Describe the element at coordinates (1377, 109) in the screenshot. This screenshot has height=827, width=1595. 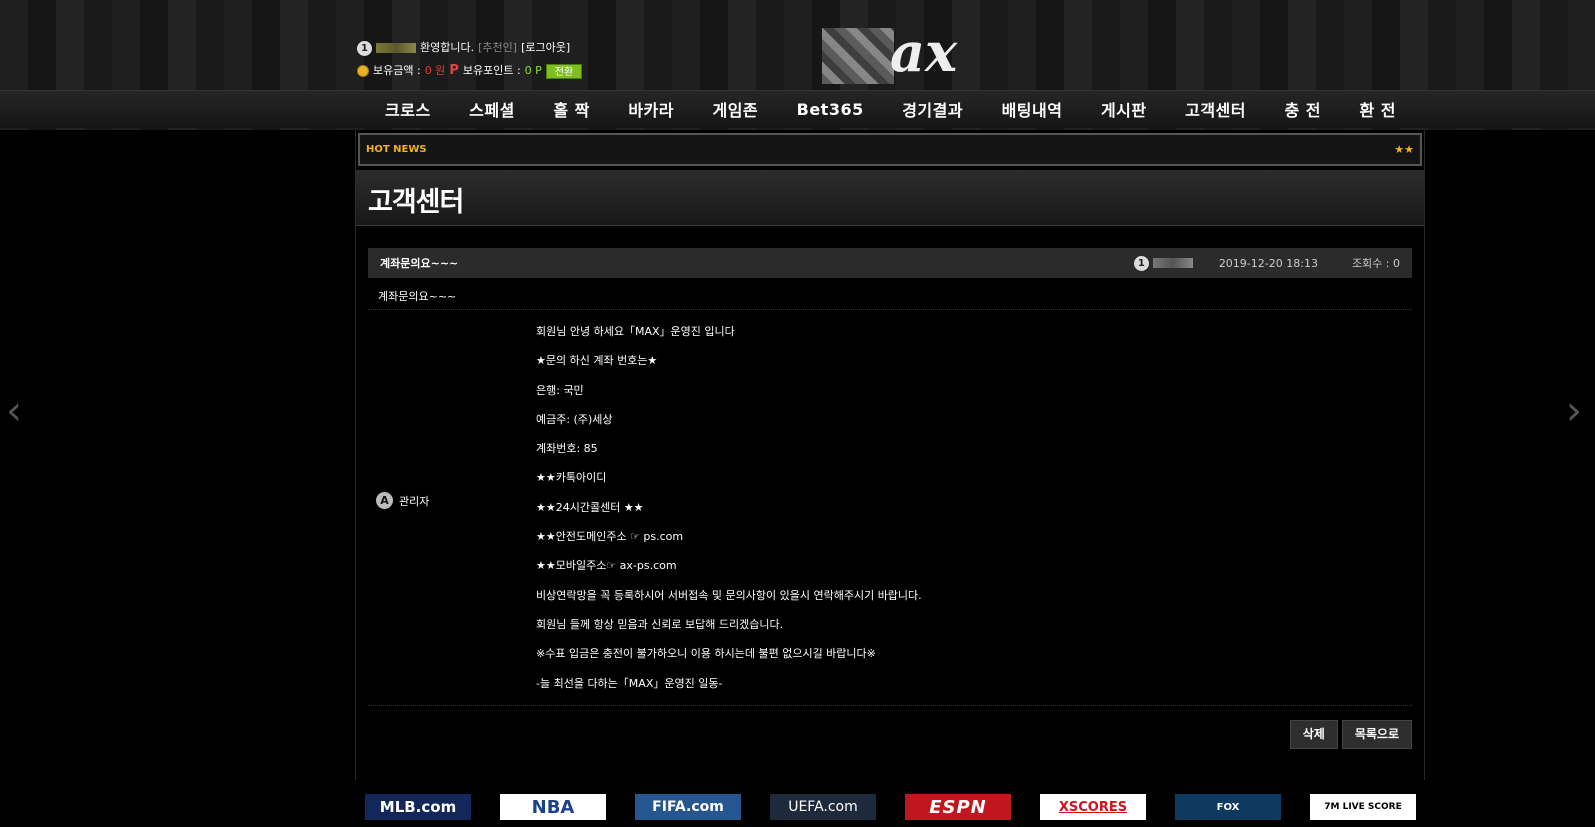
I see `nav-item: 환 전` at that location.